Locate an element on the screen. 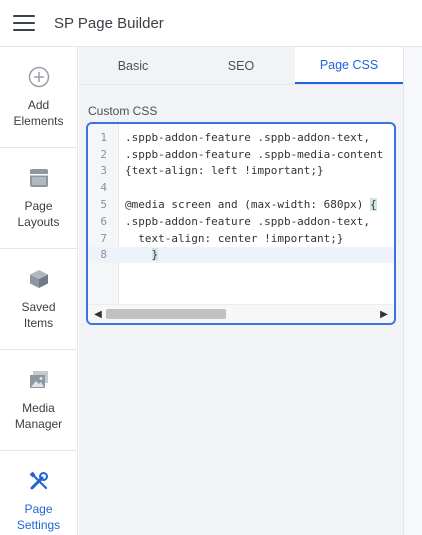  line-text: text-align: center !important;} is located at coordinates (234, 238).